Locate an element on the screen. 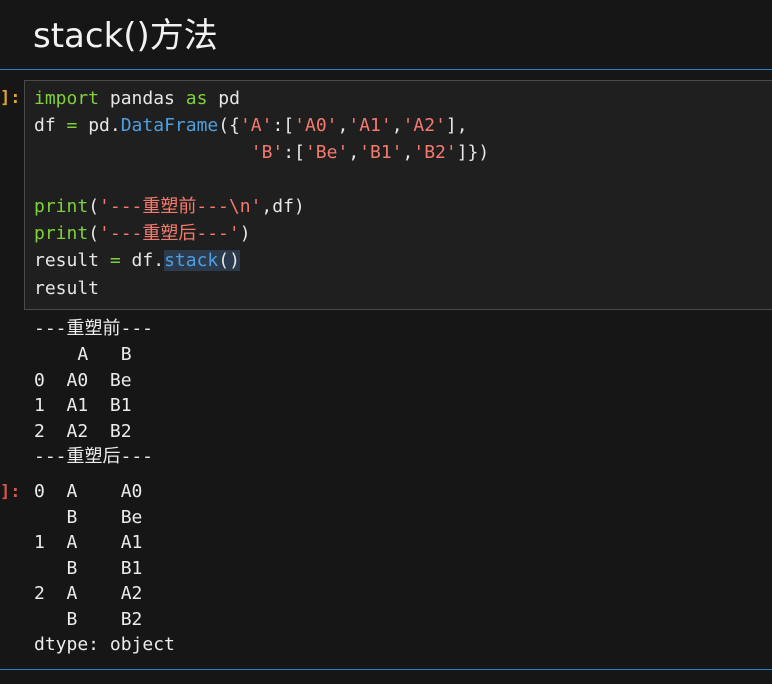 The height and width of the screenshot is (684, 772). code-token: df is located at coordinates (50, 125).